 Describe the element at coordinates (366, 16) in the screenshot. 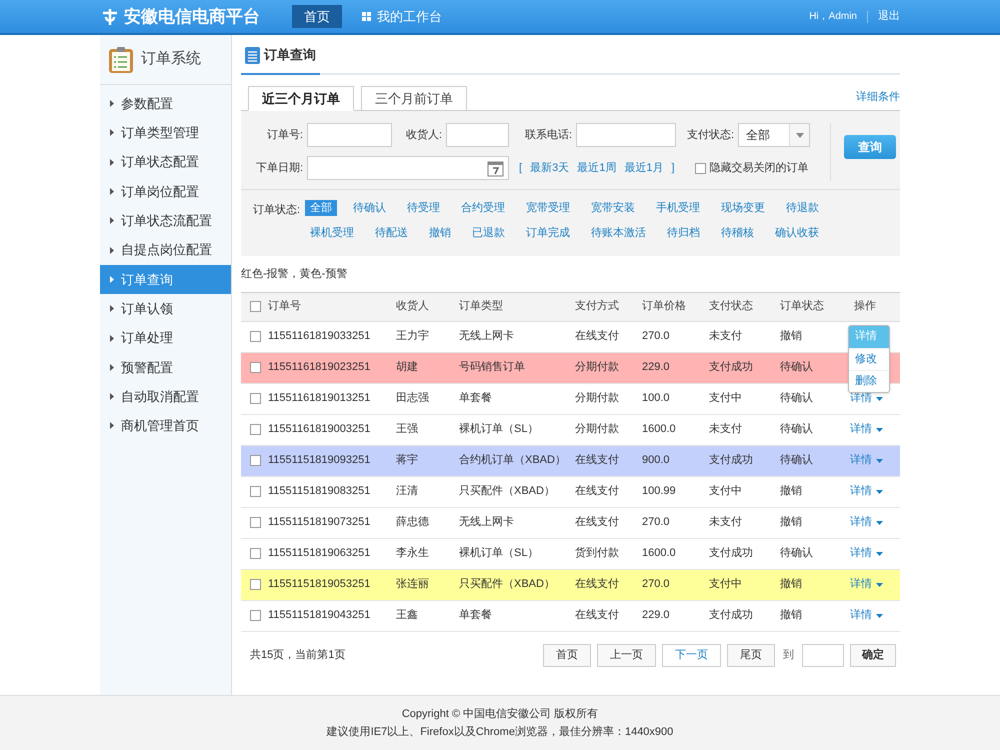

I see `grid-icon` at that location.